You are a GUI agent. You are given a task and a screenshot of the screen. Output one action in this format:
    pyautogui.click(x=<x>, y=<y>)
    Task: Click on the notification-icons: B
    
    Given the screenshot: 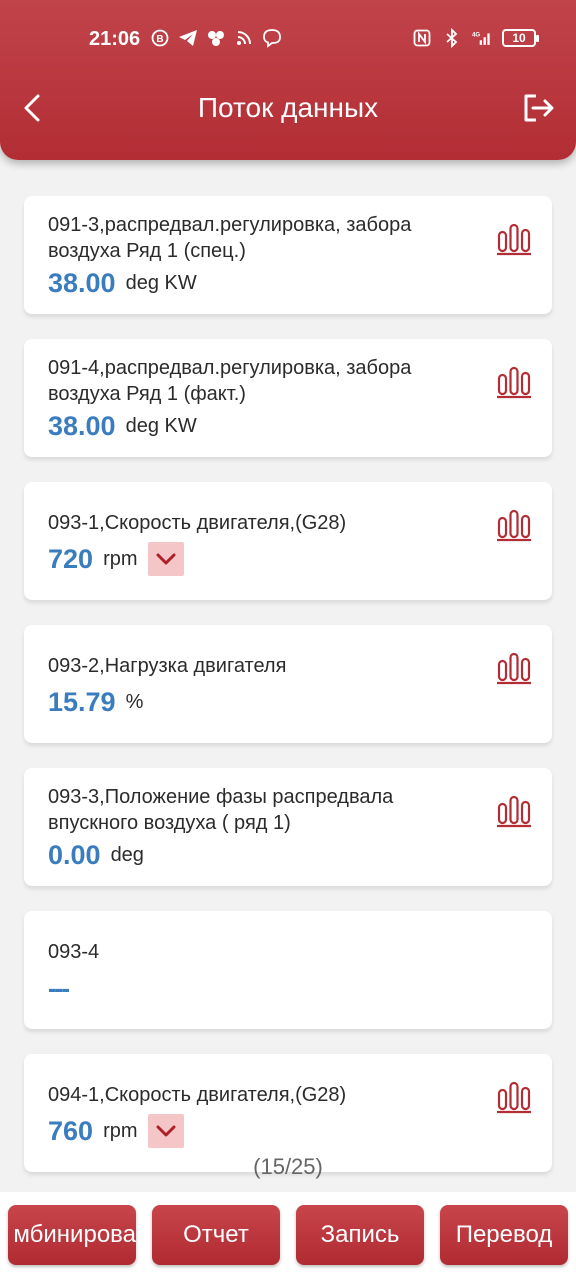 What is the action you would take?
    pyautogui.click(x=216, y=38)
    